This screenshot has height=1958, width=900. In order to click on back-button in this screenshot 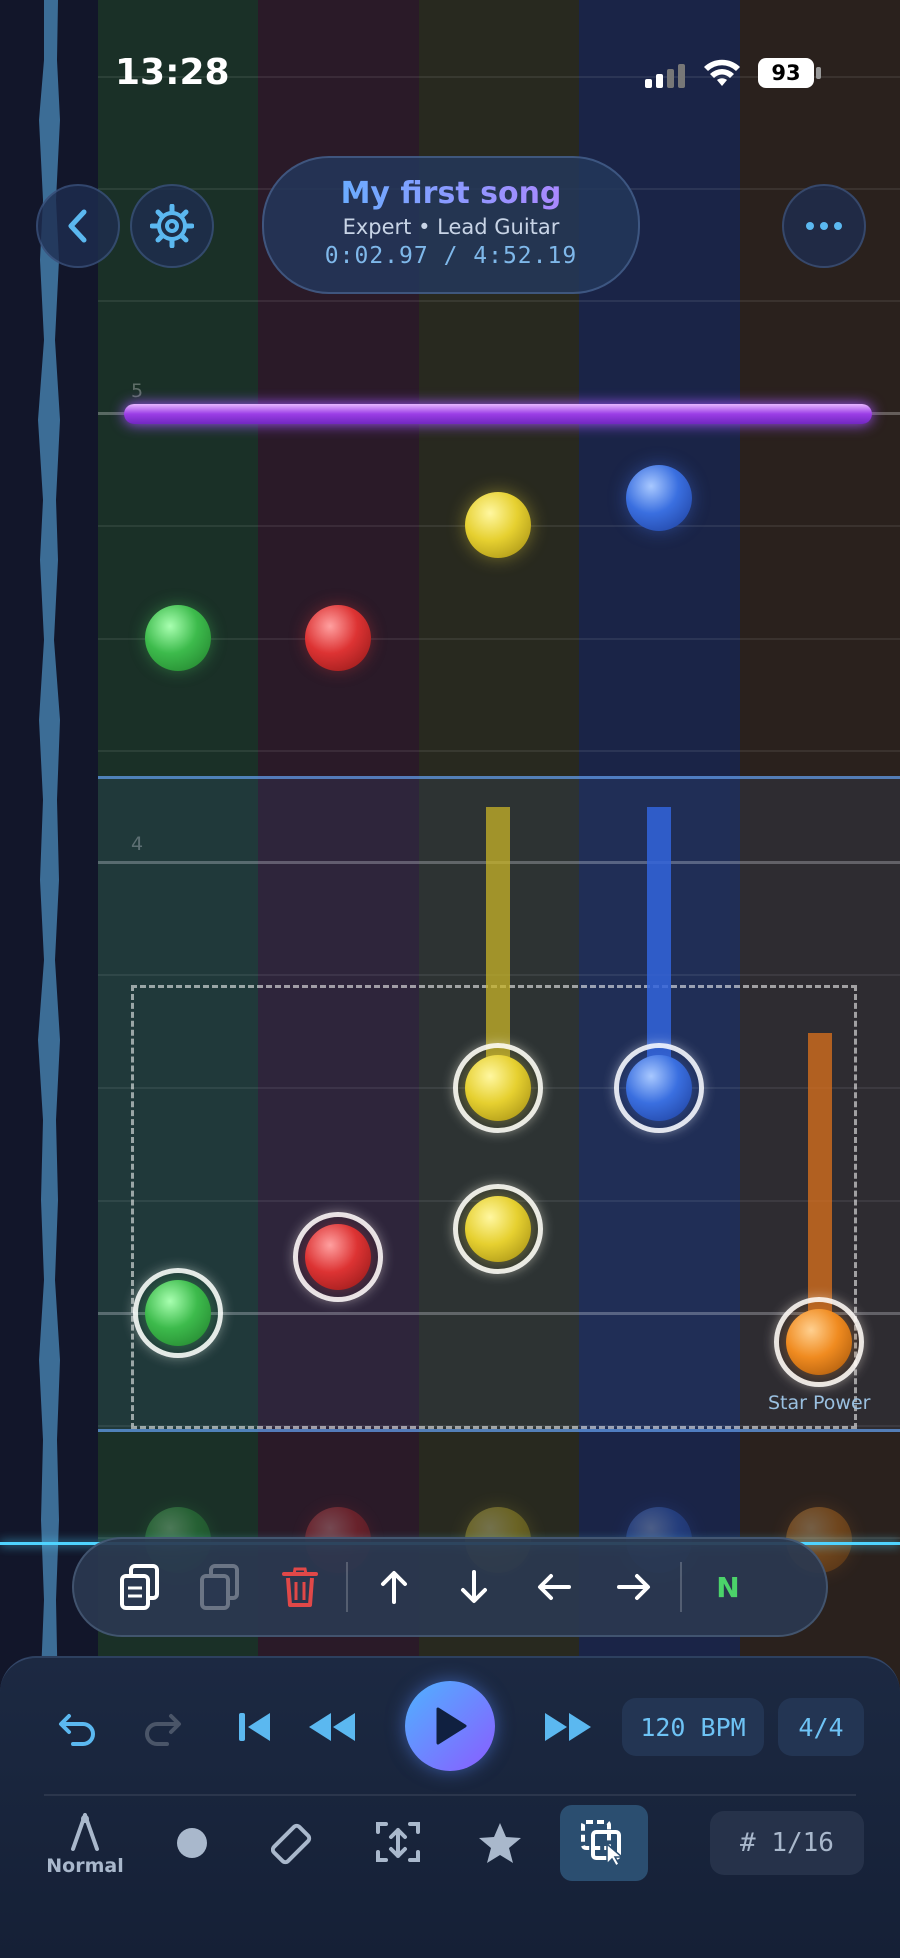, I will do `click(78, 226)`.